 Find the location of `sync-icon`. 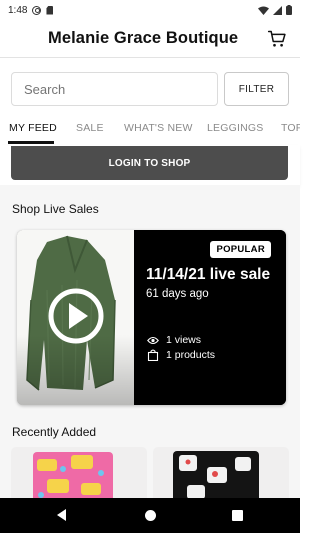

sync-icon is located at coordinates (37, 10).